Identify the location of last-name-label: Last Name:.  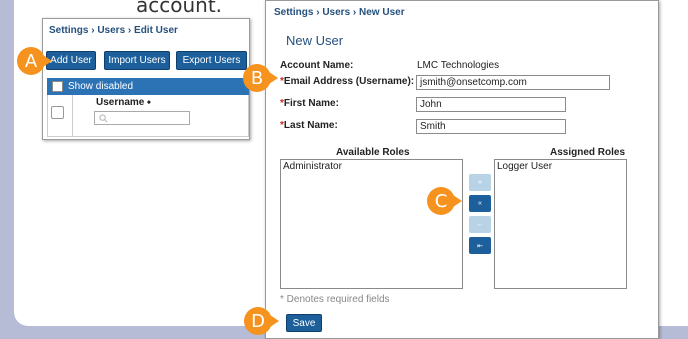
(310, 125).